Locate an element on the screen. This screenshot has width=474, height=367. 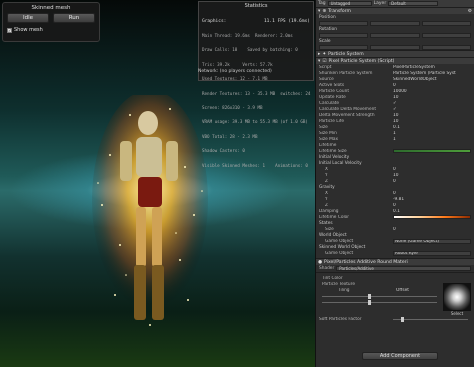
property-row: Size Max 1 is located at coordinates (395, 139).